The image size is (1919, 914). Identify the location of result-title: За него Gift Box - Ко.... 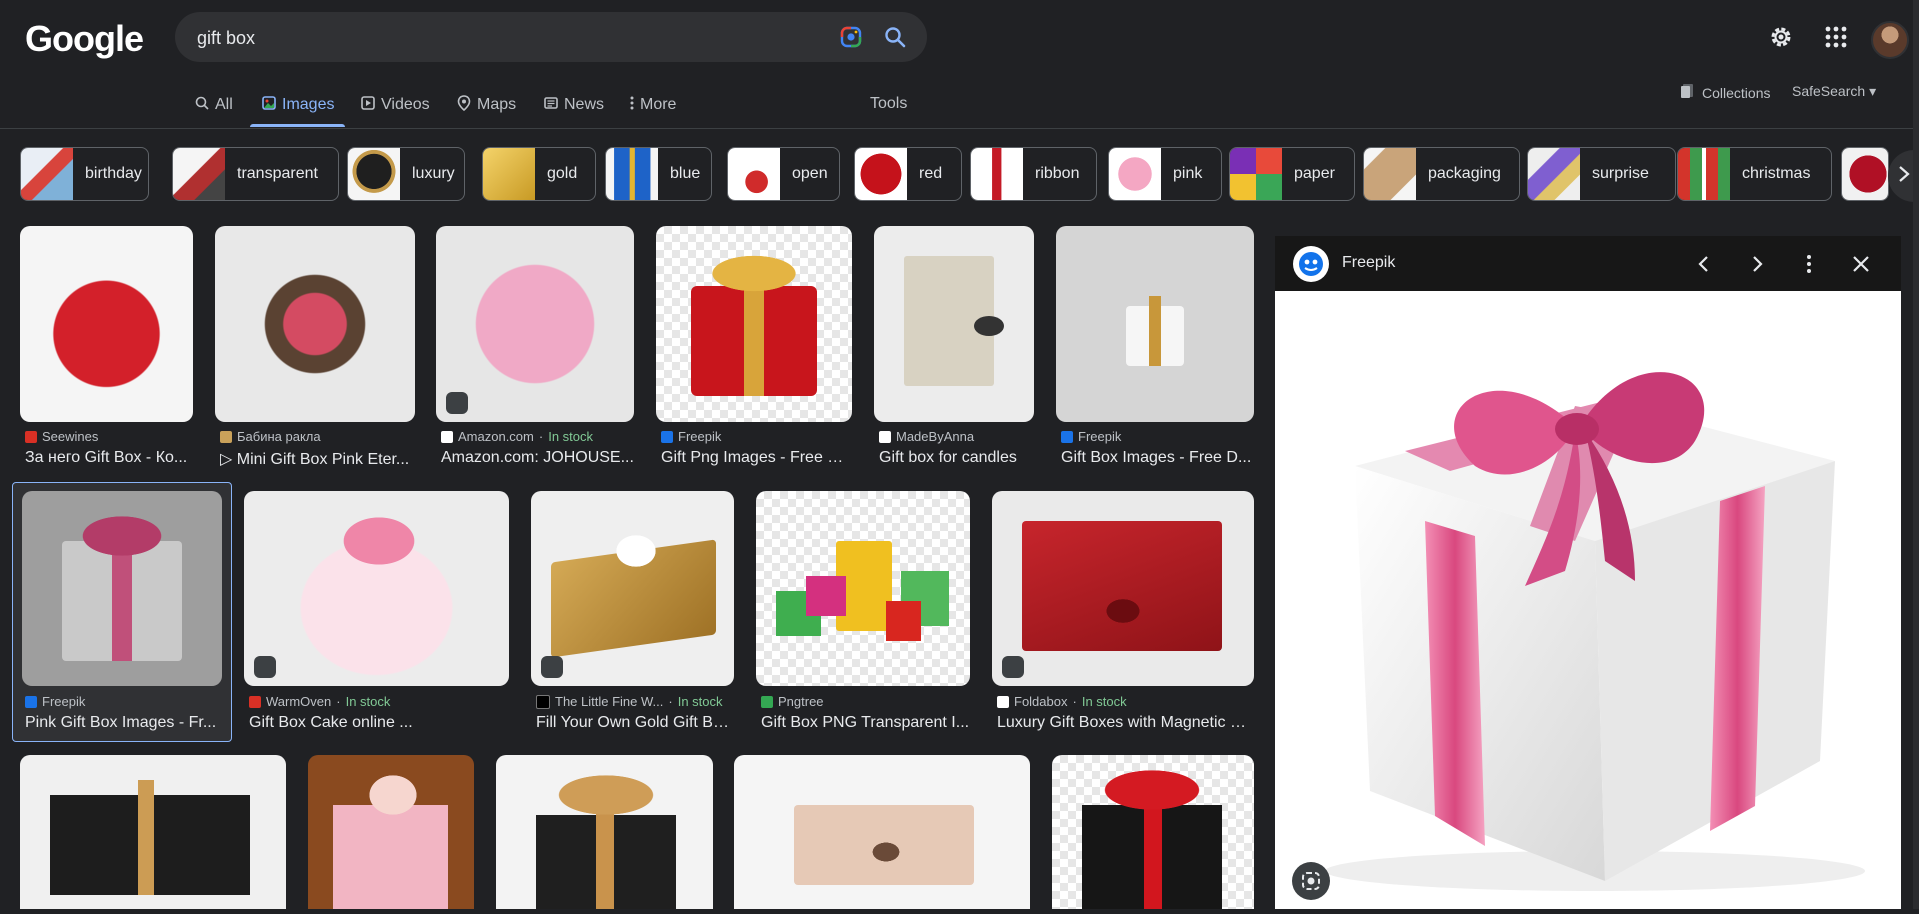
(109, 458).